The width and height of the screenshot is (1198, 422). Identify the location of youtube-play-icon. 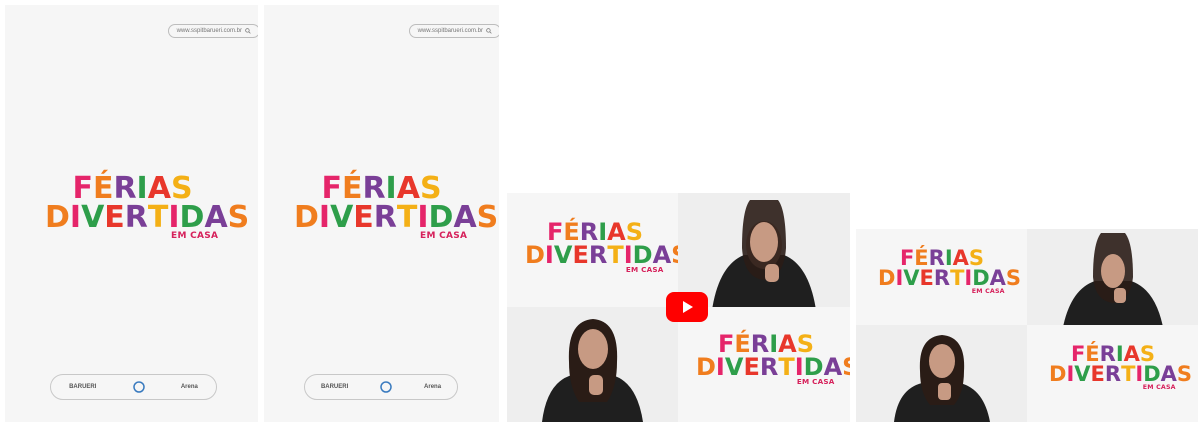
(687, 307).